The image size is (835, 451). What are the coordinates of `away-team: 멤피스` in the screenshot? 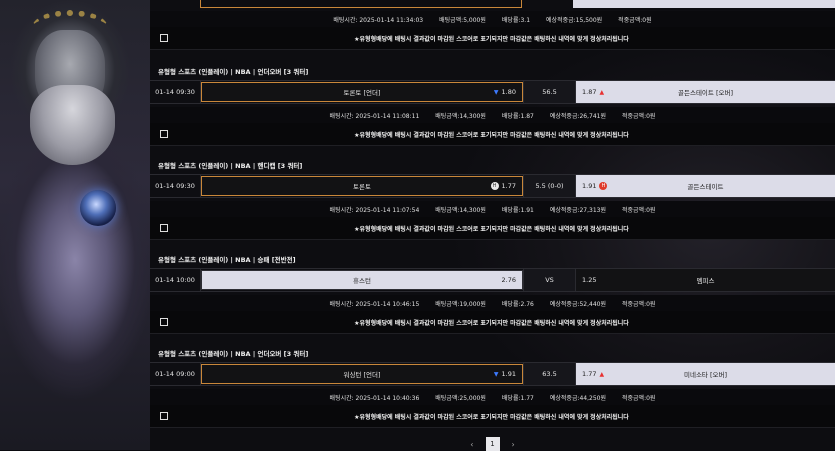 It's located at (705, 281).